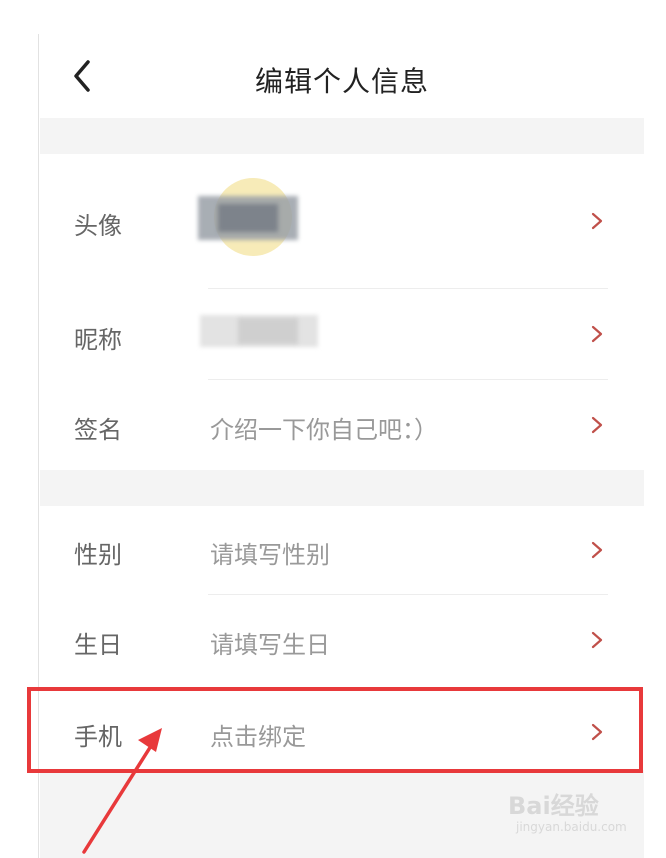 The image size is (666, 858). I want to click on row-label: 昵称, so click(98, 340).